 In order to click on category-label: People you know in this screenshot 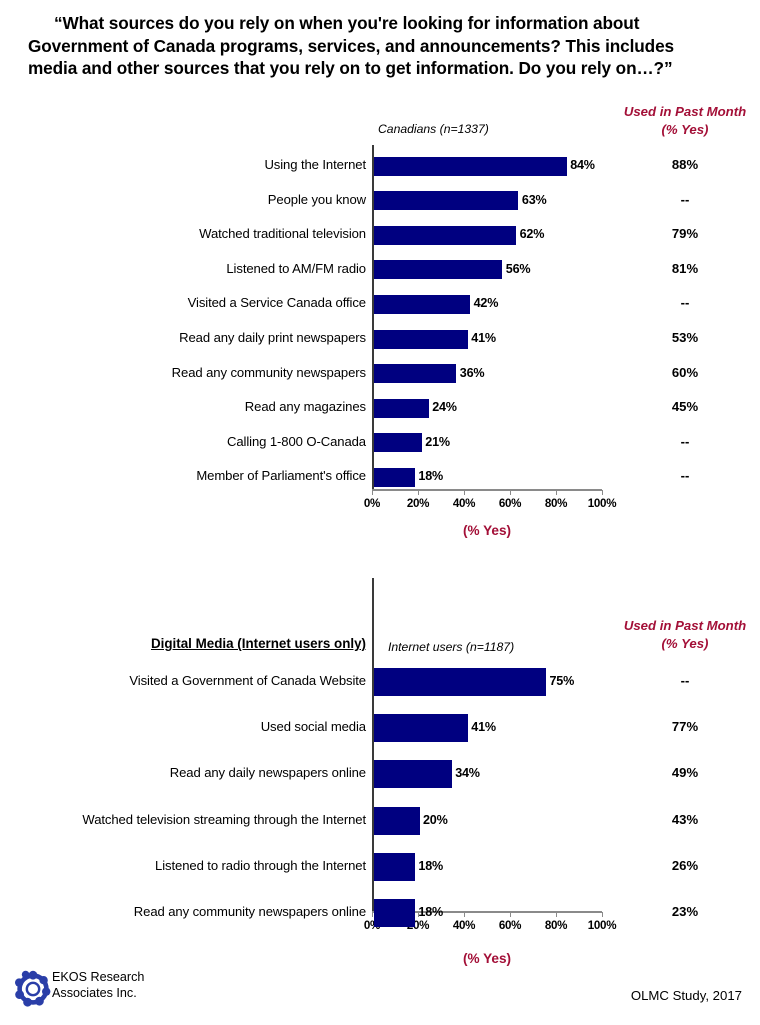, I will do `click(316, 199)`.